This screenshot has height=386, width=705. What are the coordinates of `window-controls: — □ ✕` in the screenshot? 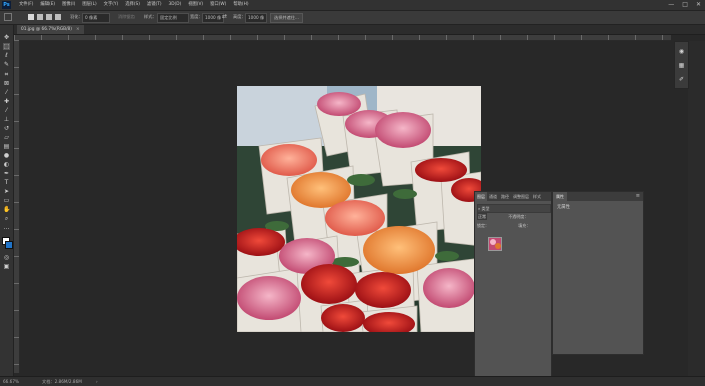 It's located at (684, 5).